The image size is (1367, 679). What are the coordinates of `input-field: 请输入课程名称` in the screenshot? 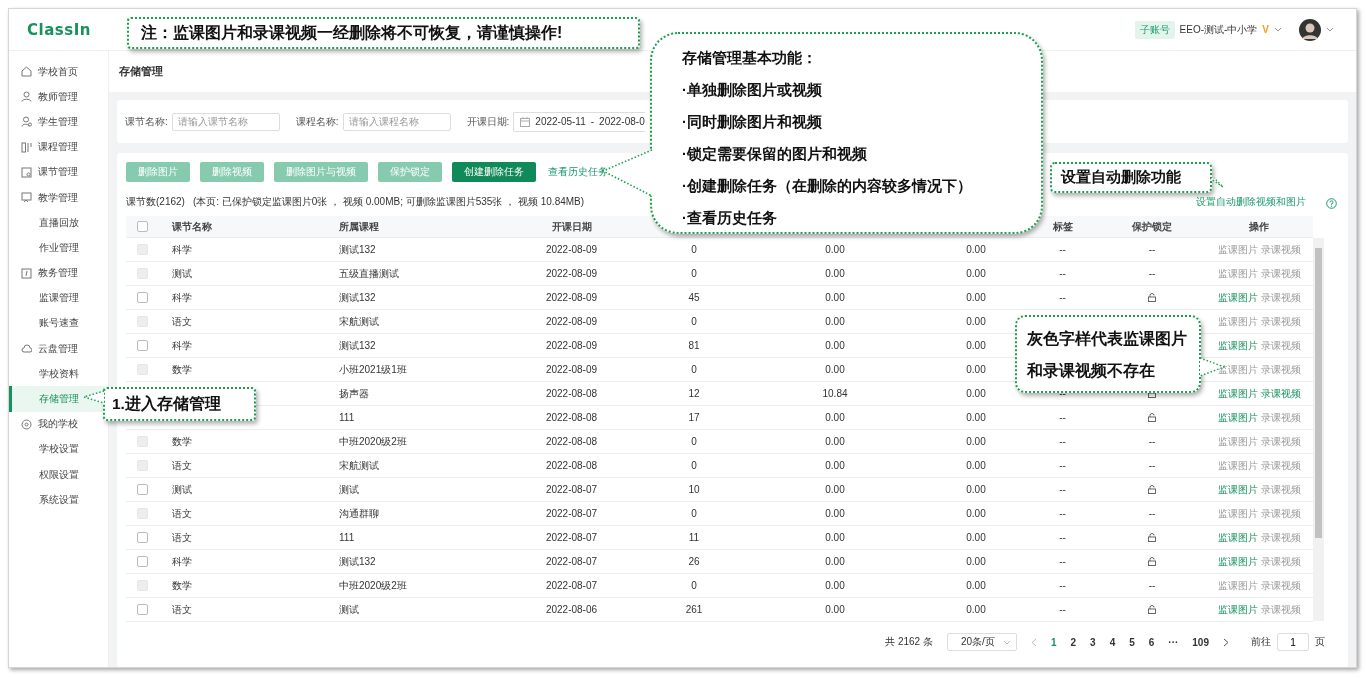 It's located at (396, 121).